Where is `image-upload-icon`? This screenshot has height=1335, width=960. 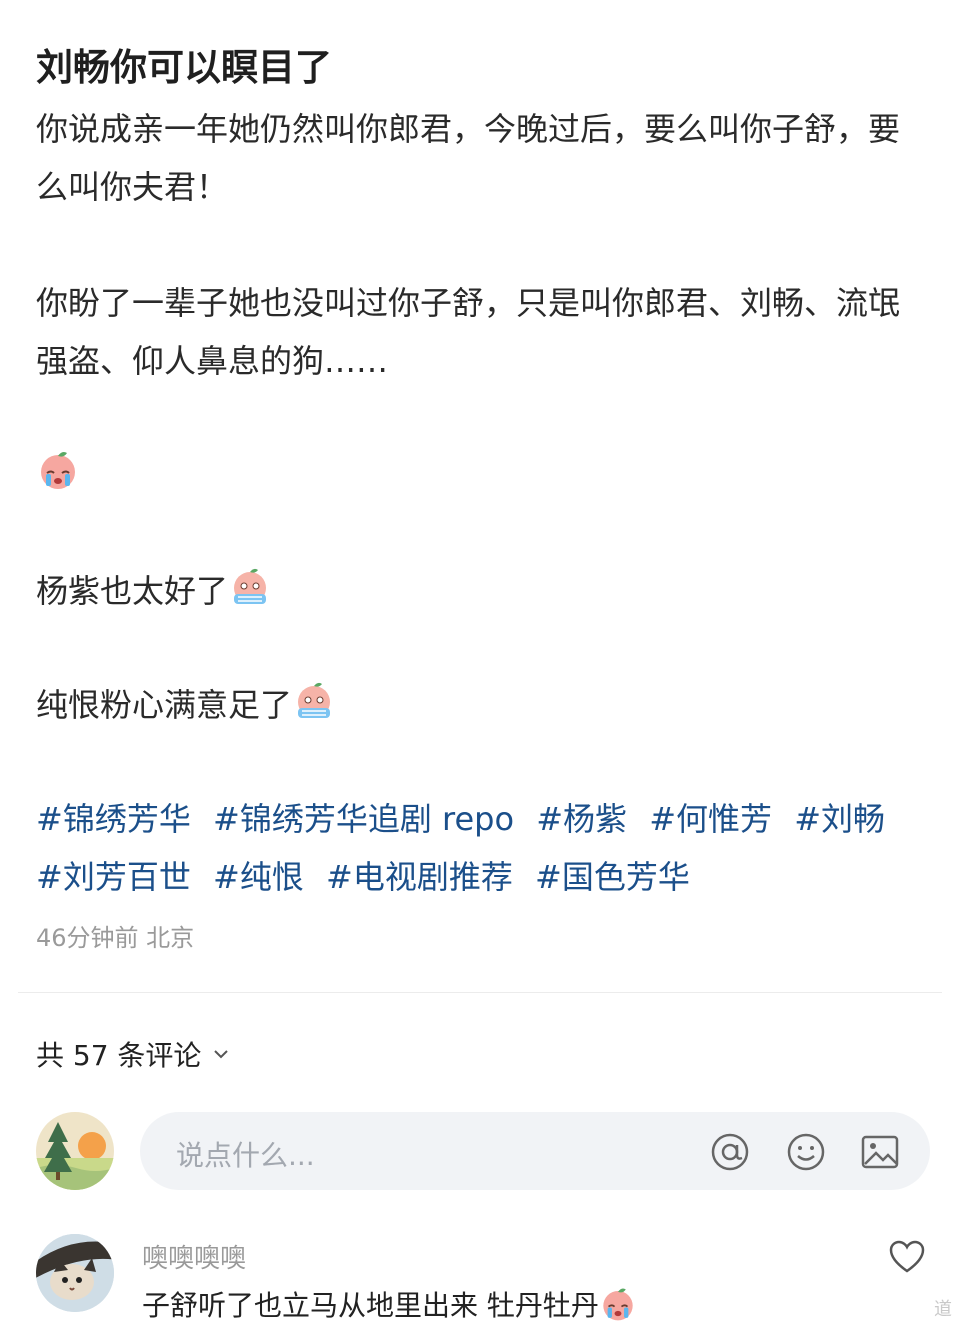 image-upload-icon is located at coordinates (880, 1152).